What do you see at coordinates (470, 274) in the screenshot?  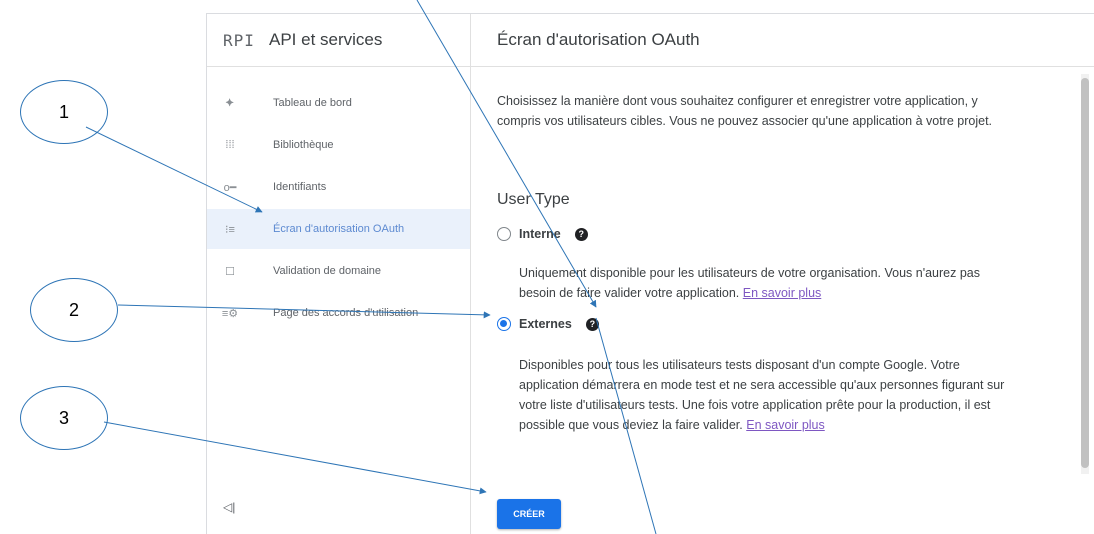 I see `sidebar-divider` at bounding box center [470, 274].